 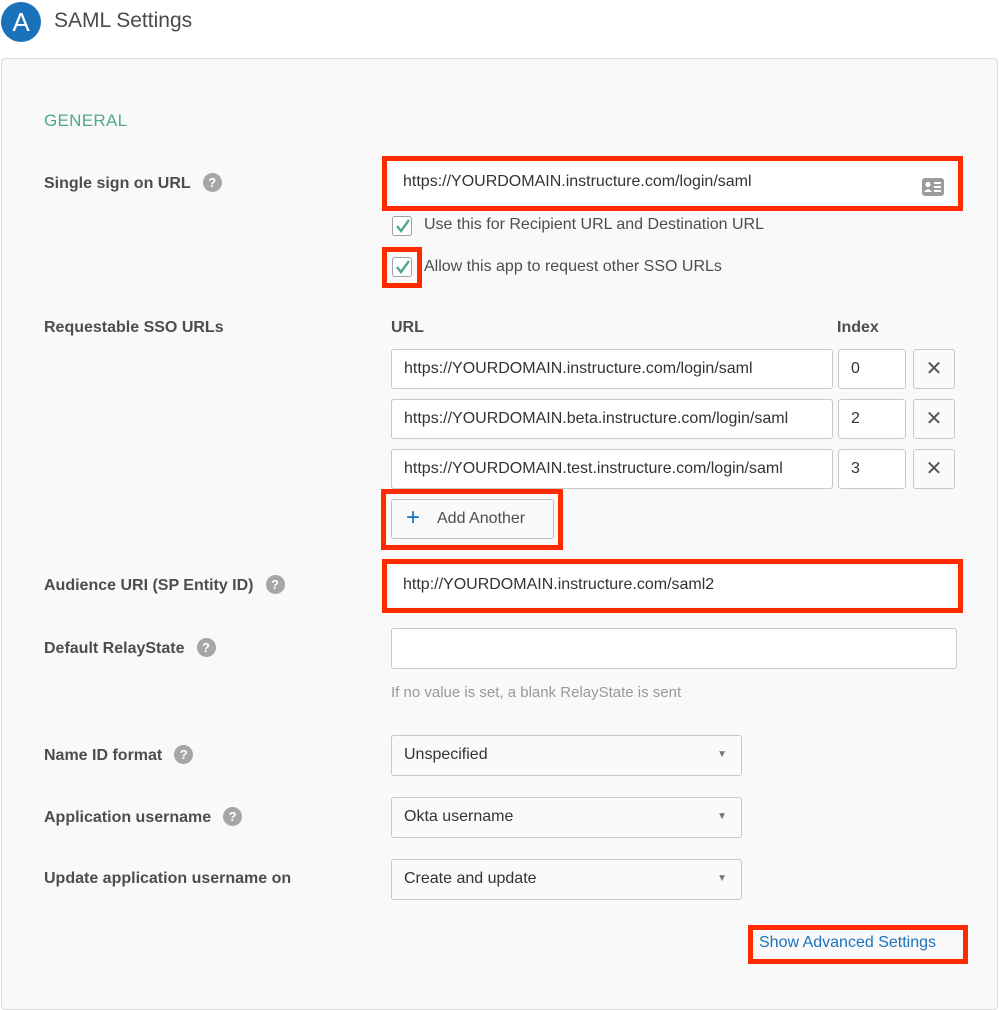 What do you see at coordinates (86, 120) in the screenshot?
I see `section-title-general: GENERAL` at bounding box center [86, 120].